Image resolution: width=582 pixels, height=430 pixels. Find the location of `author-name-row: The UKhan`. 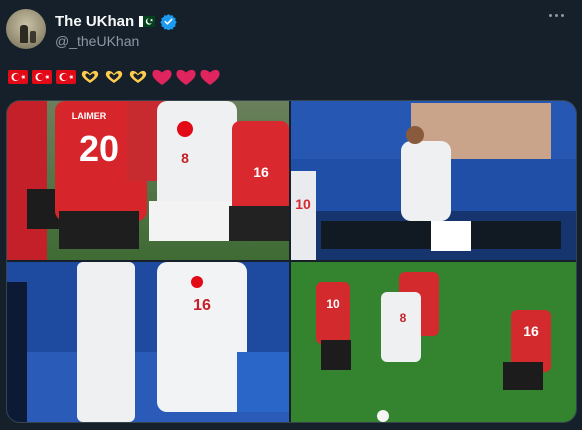

author-name-row: The UKhan is located at coordinates (116, 21).